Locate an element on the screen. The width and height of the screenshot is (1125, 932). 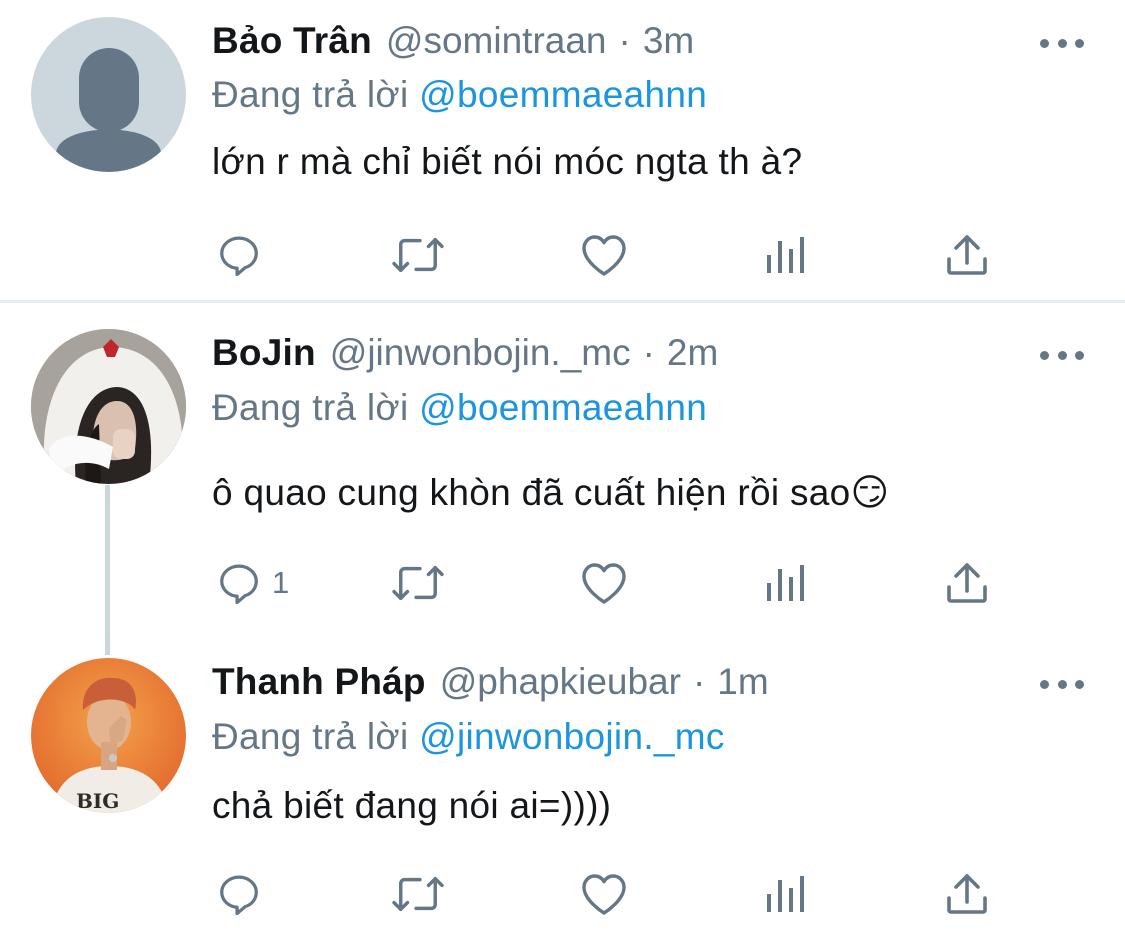
hooded-person-avatar is located at coordinates (108, 406).